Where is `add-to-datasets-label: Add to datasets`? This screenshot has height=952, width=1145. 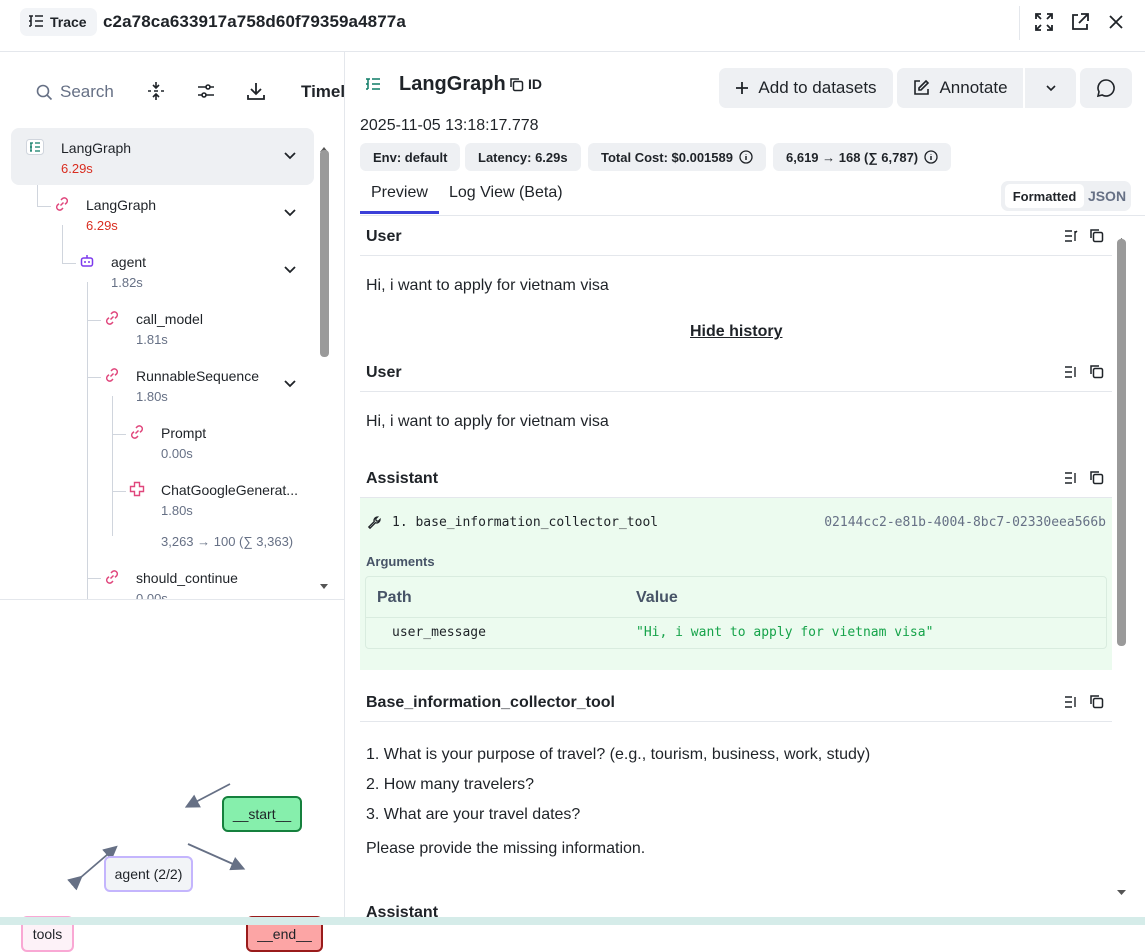 add-to-datasets-label: Add to datasets is located at coordinates (817, 87).